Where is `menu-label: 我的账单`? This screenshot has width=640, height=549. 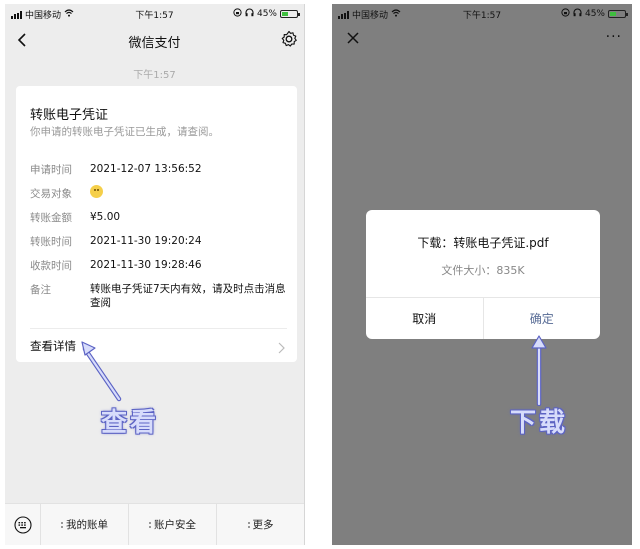
menu-label: 我的账单 is located at coordinates (87, 525).